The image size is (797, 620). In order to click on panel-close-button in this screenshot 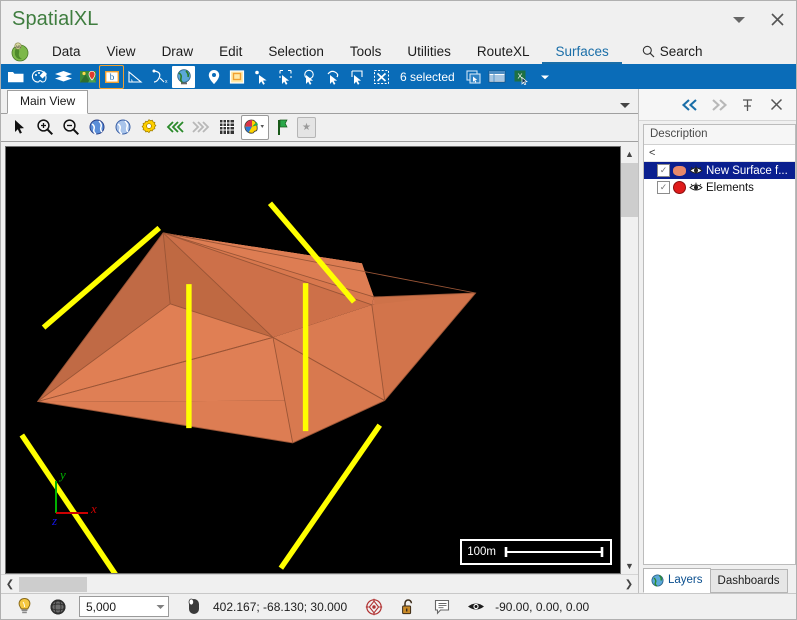, I will do `click(776, 105)`.